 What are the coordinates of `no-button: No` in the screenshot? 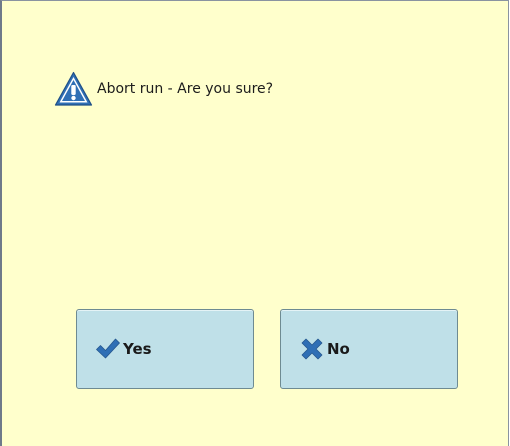 It's located at (369, 349).